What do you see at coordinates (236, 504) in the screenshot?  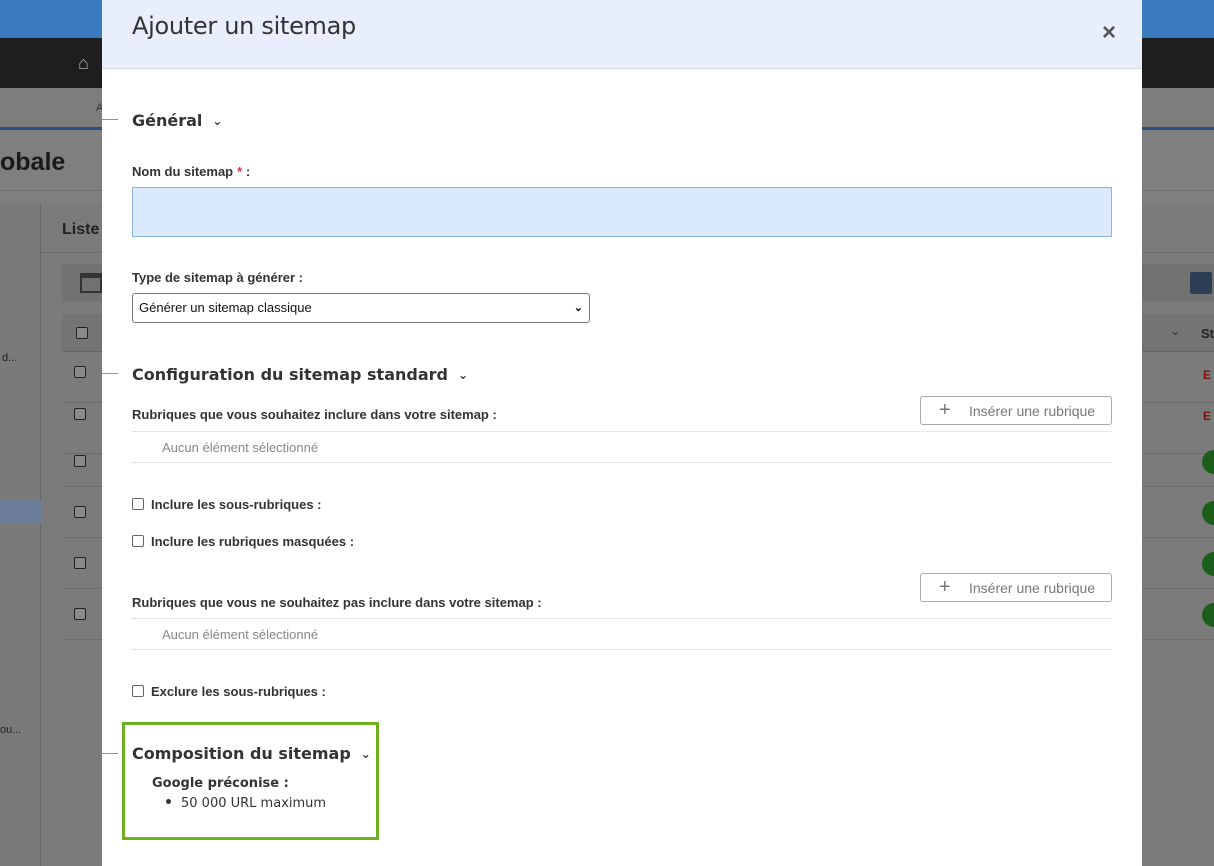 I see `checkbox-label: Inclure les sous-rubriques :` at bounding box center [236, 504].